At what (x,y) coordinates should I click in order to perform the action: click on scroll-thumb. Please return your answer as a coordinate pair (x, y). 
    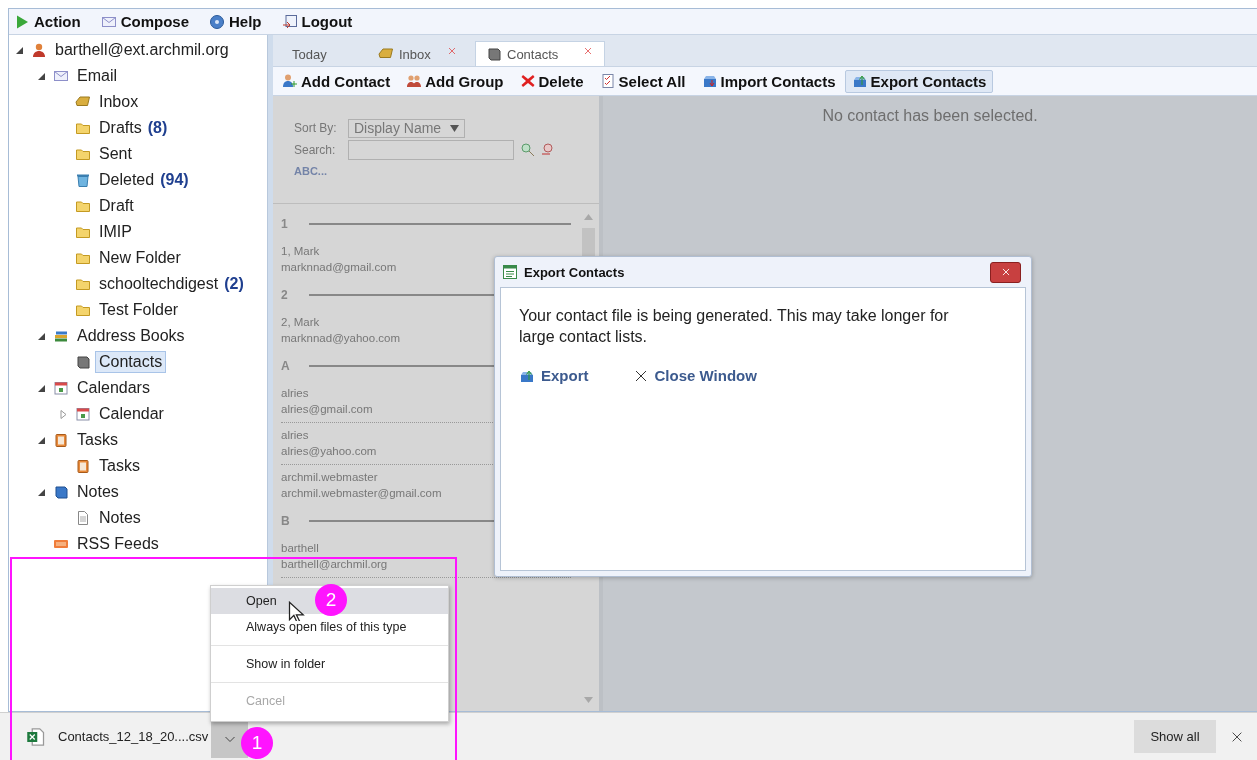
    Looking at the image, I should click on (588, 243).